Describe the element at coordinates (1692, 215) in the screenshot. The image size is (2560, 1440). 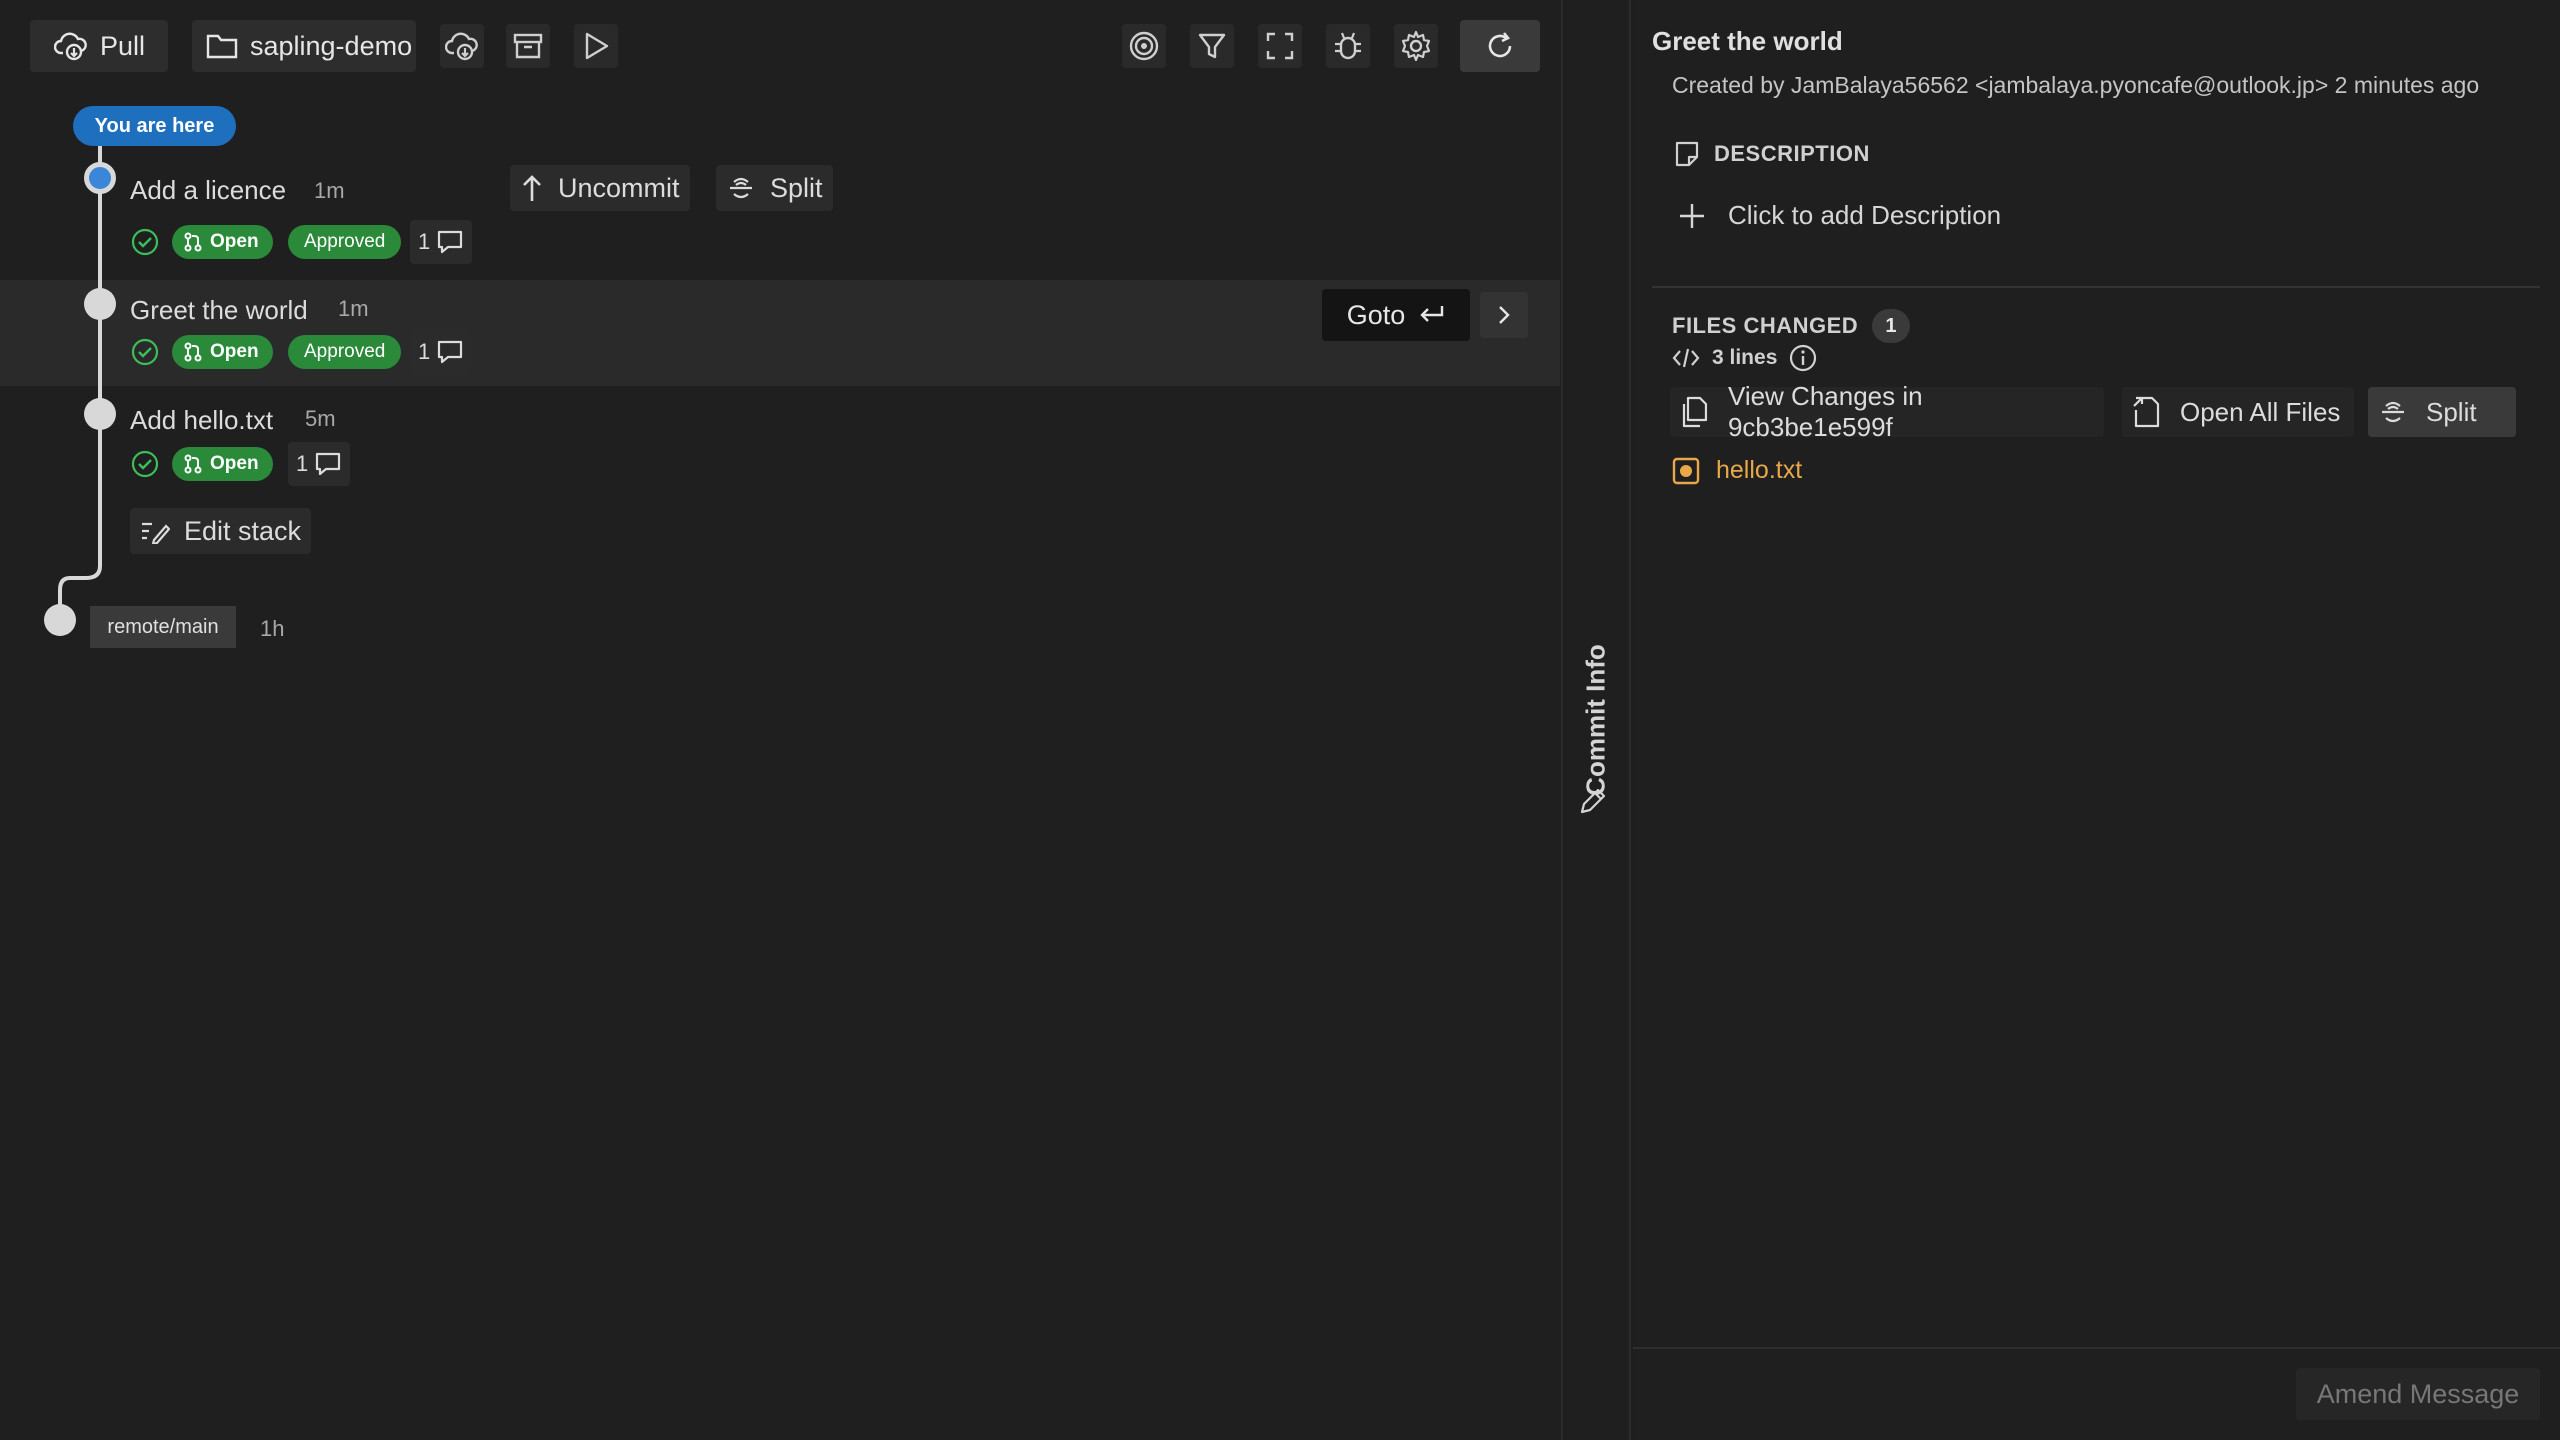
I see `plus-icon` at that location.